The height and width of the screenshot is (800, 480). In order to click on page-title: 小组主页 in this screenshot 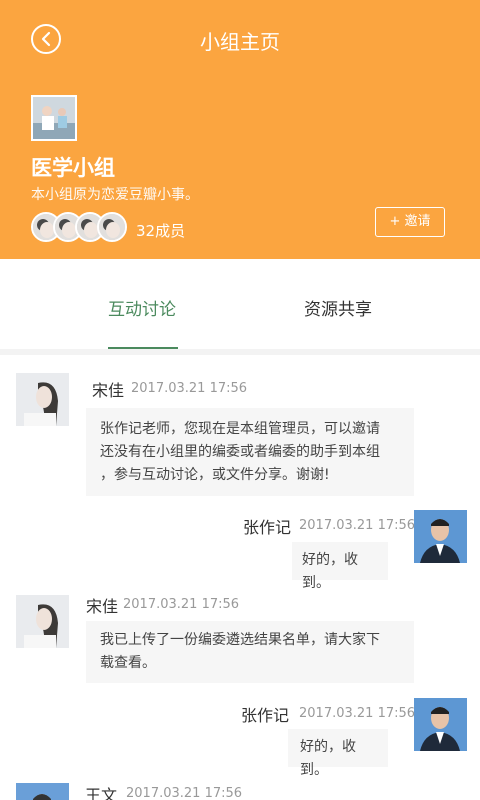, I will do `click(240, 42)`.